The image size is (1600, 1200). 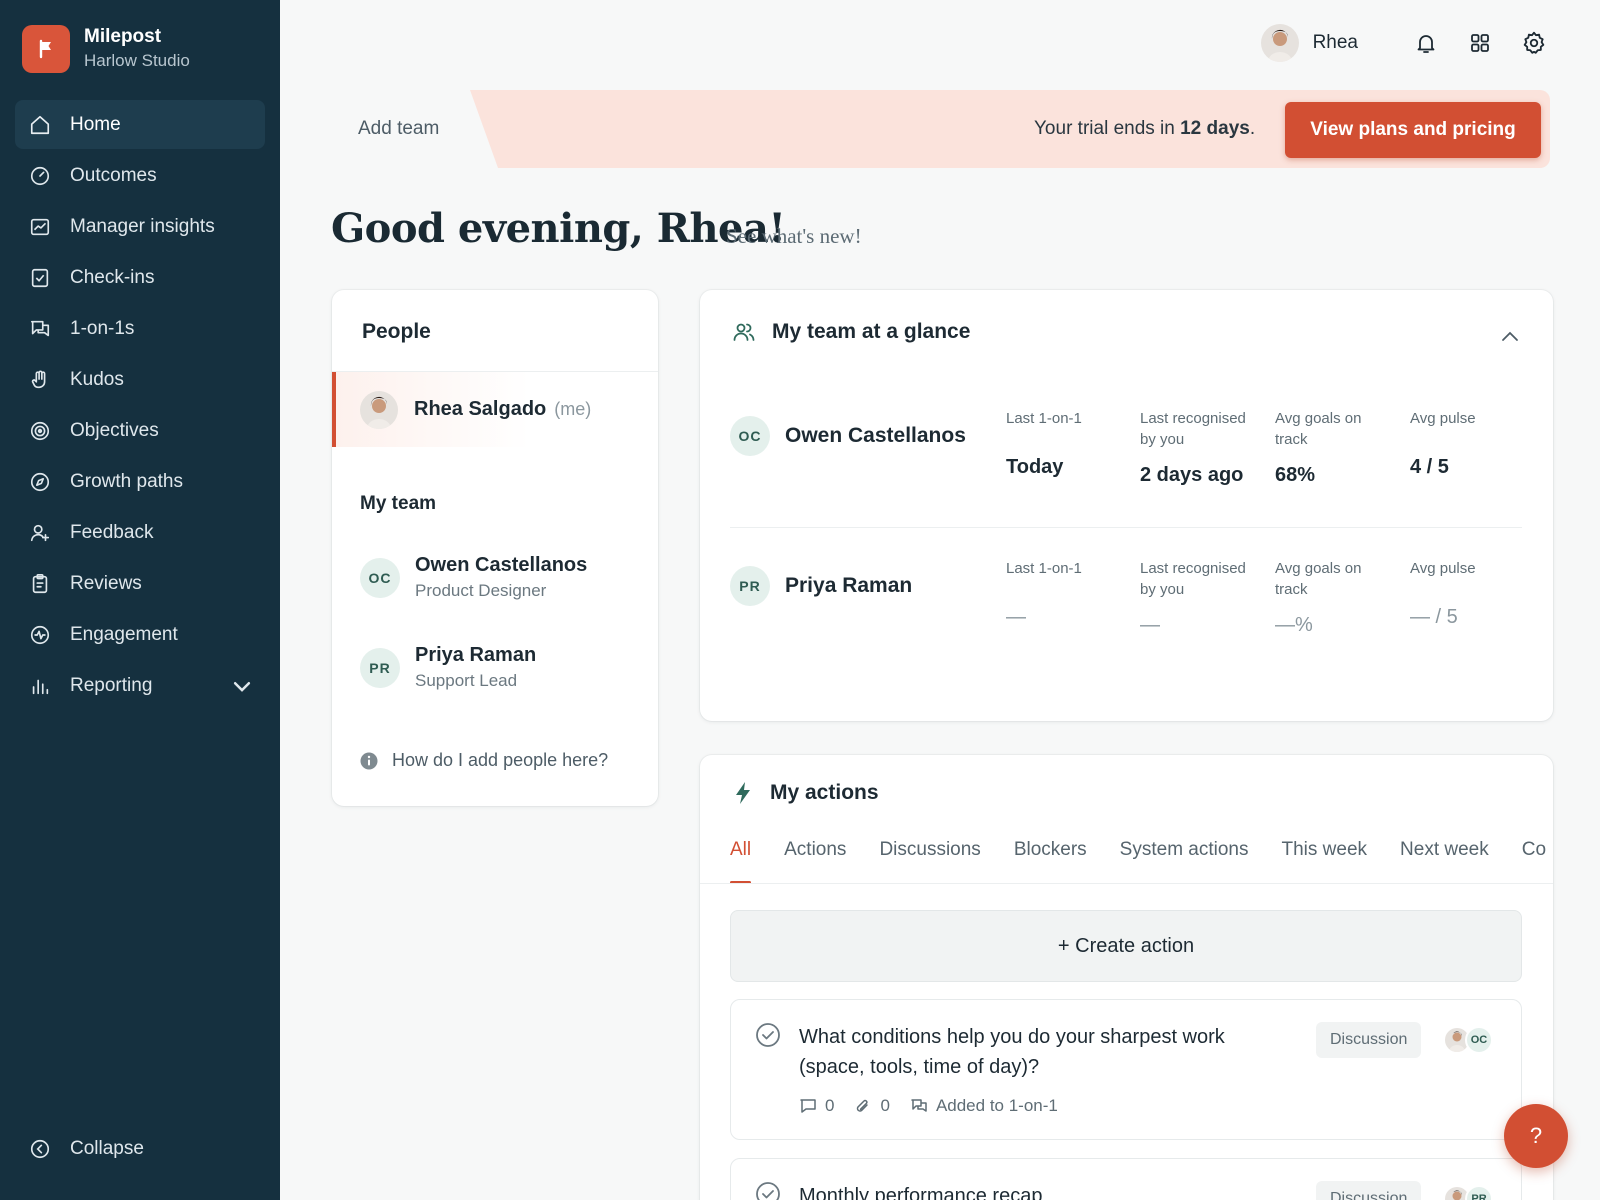 What do you see at coordinates (1016, 617) in the screenshot?
I see `metric-value: —` at bounding box center [1016, 617].